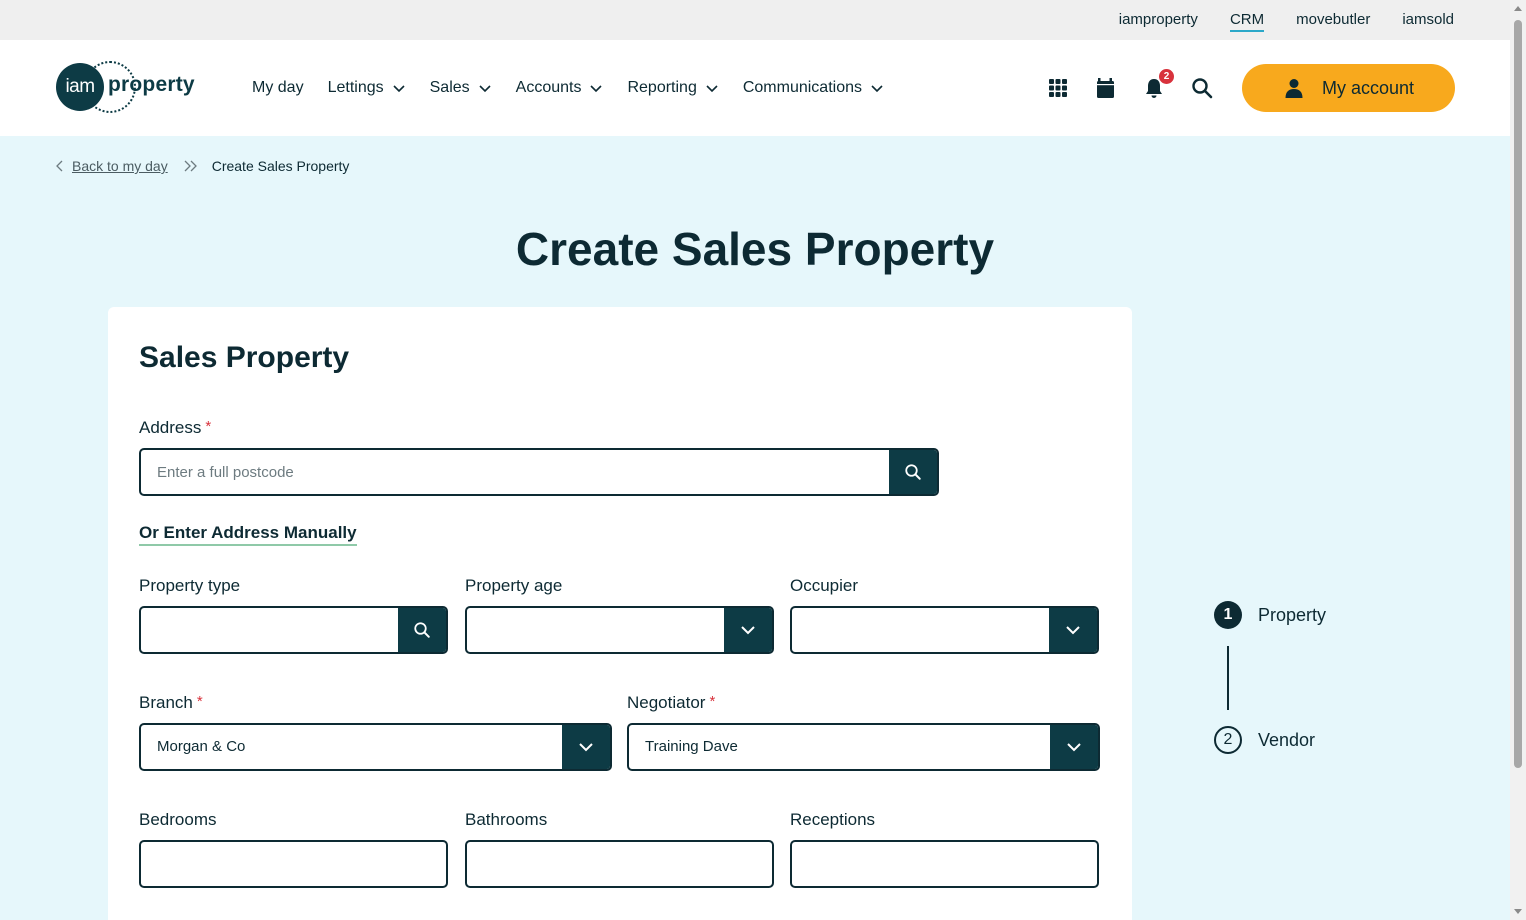 This screenshot has height=920, width=1526. I want to click on branch-value: Morgan & Co, so click(201, 746).